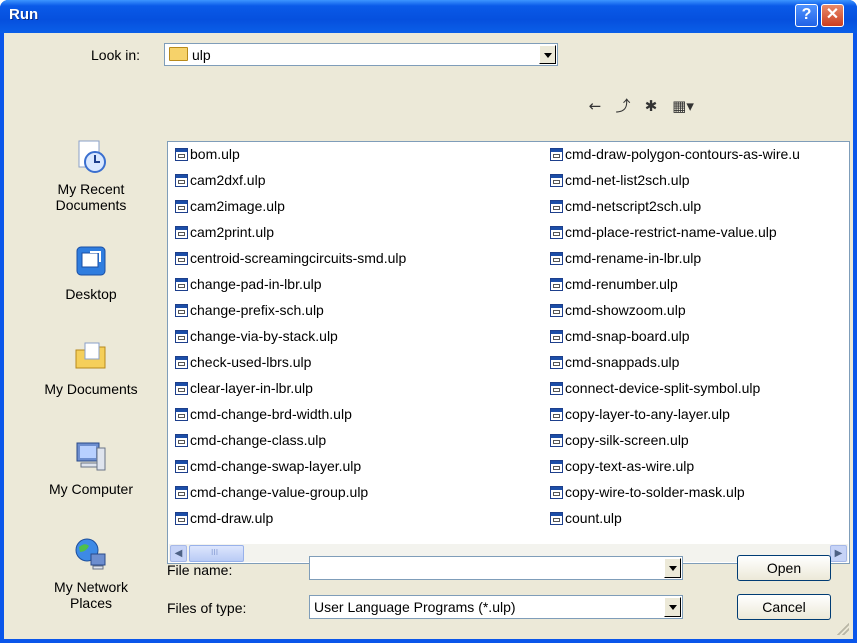 This screenshot has height=643, width=857. Describe the element at coordinates (200, 570) in the screenshot. I see `file-name-label: File name:` at that location.